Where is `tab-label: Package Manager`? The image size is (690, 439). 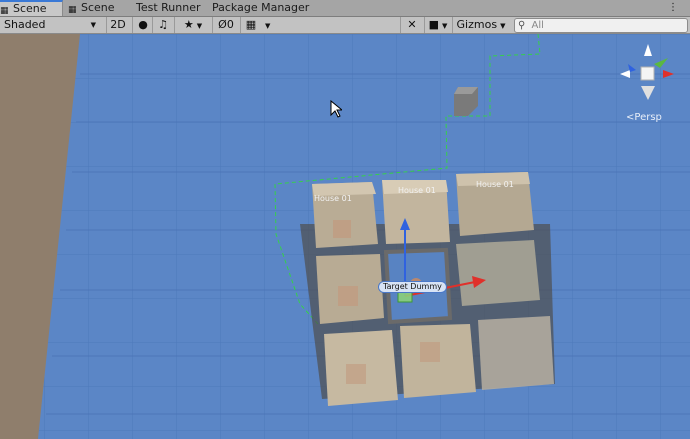
tab-label: Package Manager is located at coordinates (261, 7).